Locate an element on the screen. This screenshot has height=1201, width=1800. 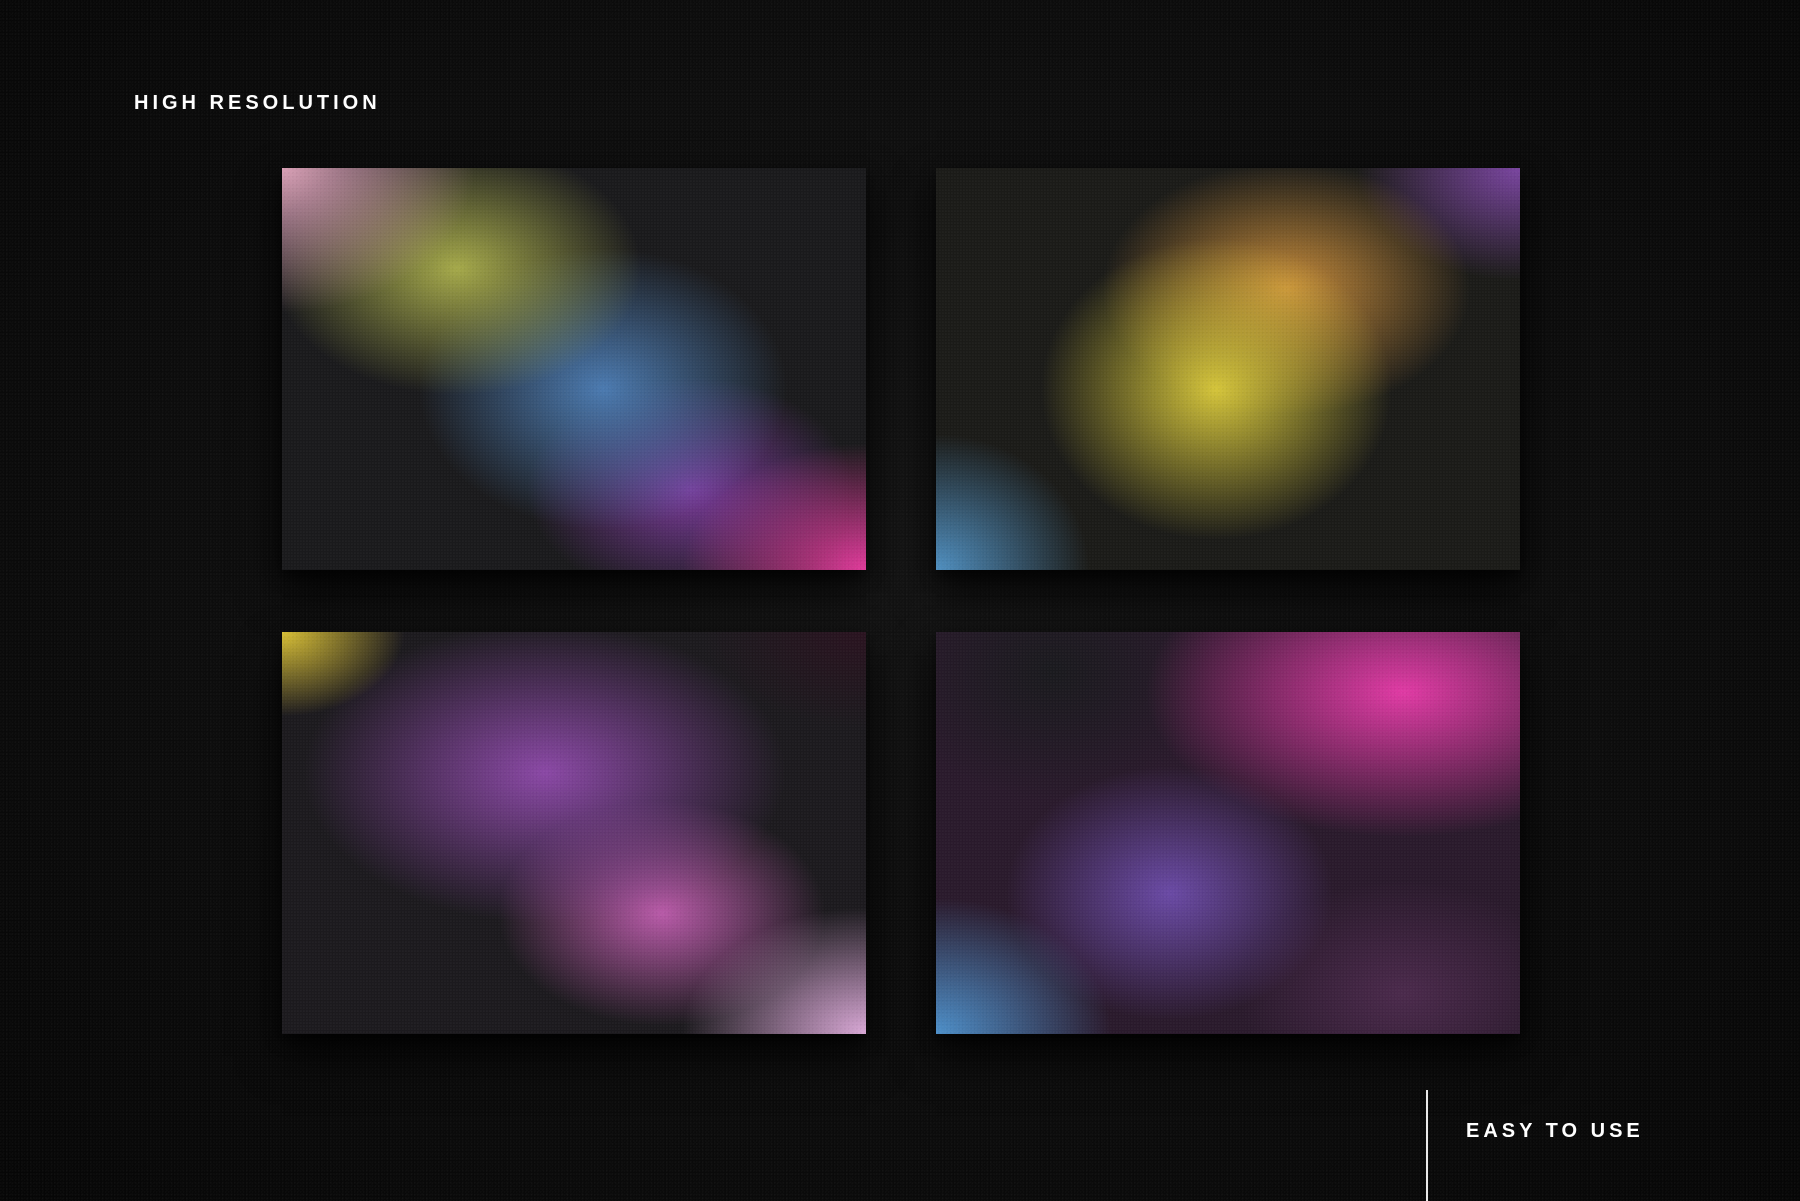
high-resolution-label: HIGH RESOLUTION is located at coordinates (257, 103).